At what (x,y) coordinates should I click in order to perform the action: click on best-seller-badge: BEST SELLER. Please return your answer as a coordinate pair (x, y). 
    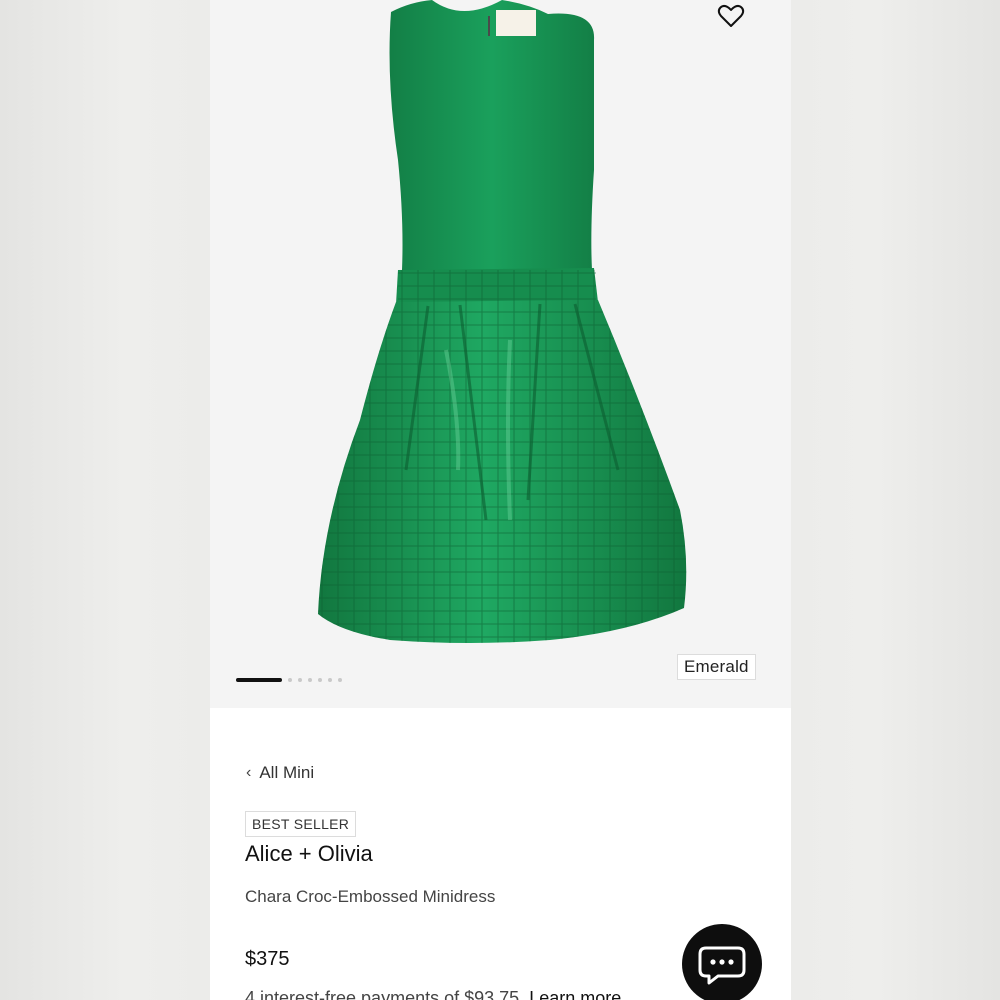
    Looking at the image, I should click on (301, 824).